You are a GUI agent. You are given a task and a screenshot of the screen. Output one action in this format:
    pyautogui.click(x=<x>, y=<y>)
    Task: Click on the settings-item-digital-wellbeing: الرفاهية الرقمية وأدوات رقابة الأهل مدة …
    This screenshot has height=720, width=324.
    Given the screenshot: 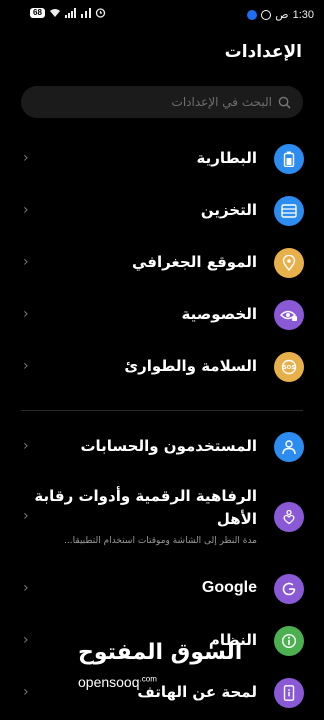 What is the action you would take?
    pyautogui.click(x=162, y=517)
    